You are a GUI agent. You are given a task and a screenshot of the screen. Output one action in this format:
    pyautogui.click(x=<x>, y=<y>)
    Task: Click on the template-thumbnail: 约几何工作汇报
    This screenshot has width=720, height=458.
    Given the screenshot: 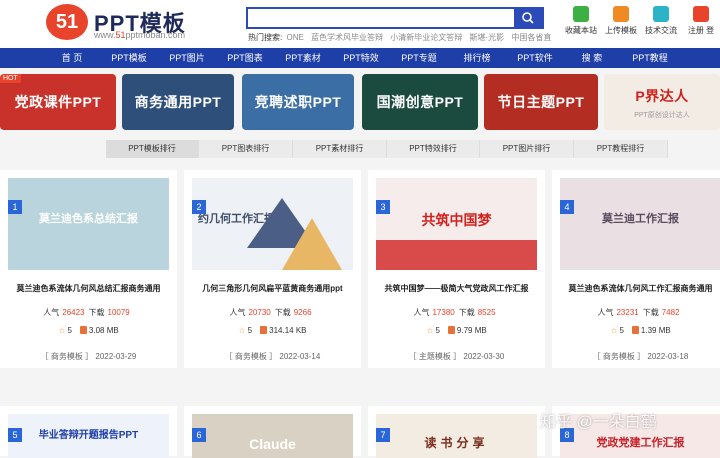 What is the action you would take?
    pyautogui.click(x=272, y=224)
    